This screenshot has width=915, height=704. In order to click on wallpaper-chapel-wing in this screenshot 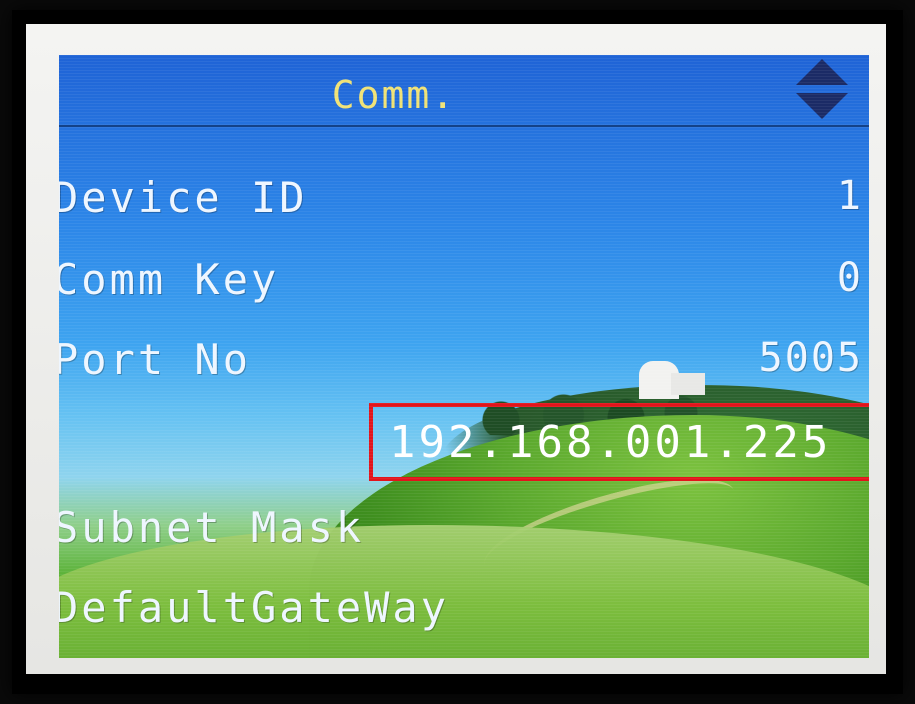, I will do `click(688, 384)`.